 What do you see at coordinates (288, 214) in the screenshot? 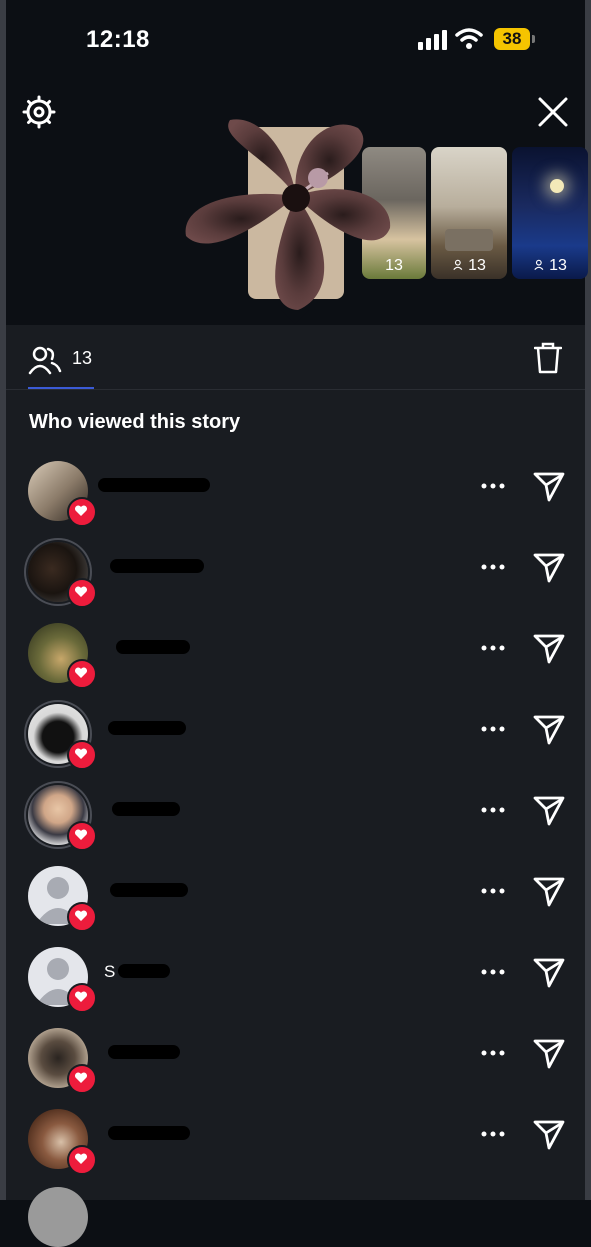
I see `flower-sticker` at bounding box center [288, 214].